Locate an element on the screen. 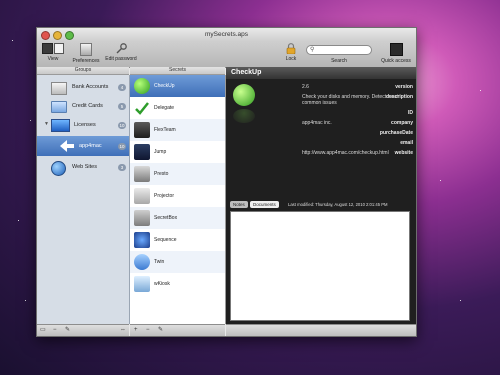 The height and width of the screenshot is (375, 500). field-company: company app4mac inc. is located at coordinates (325, 124).